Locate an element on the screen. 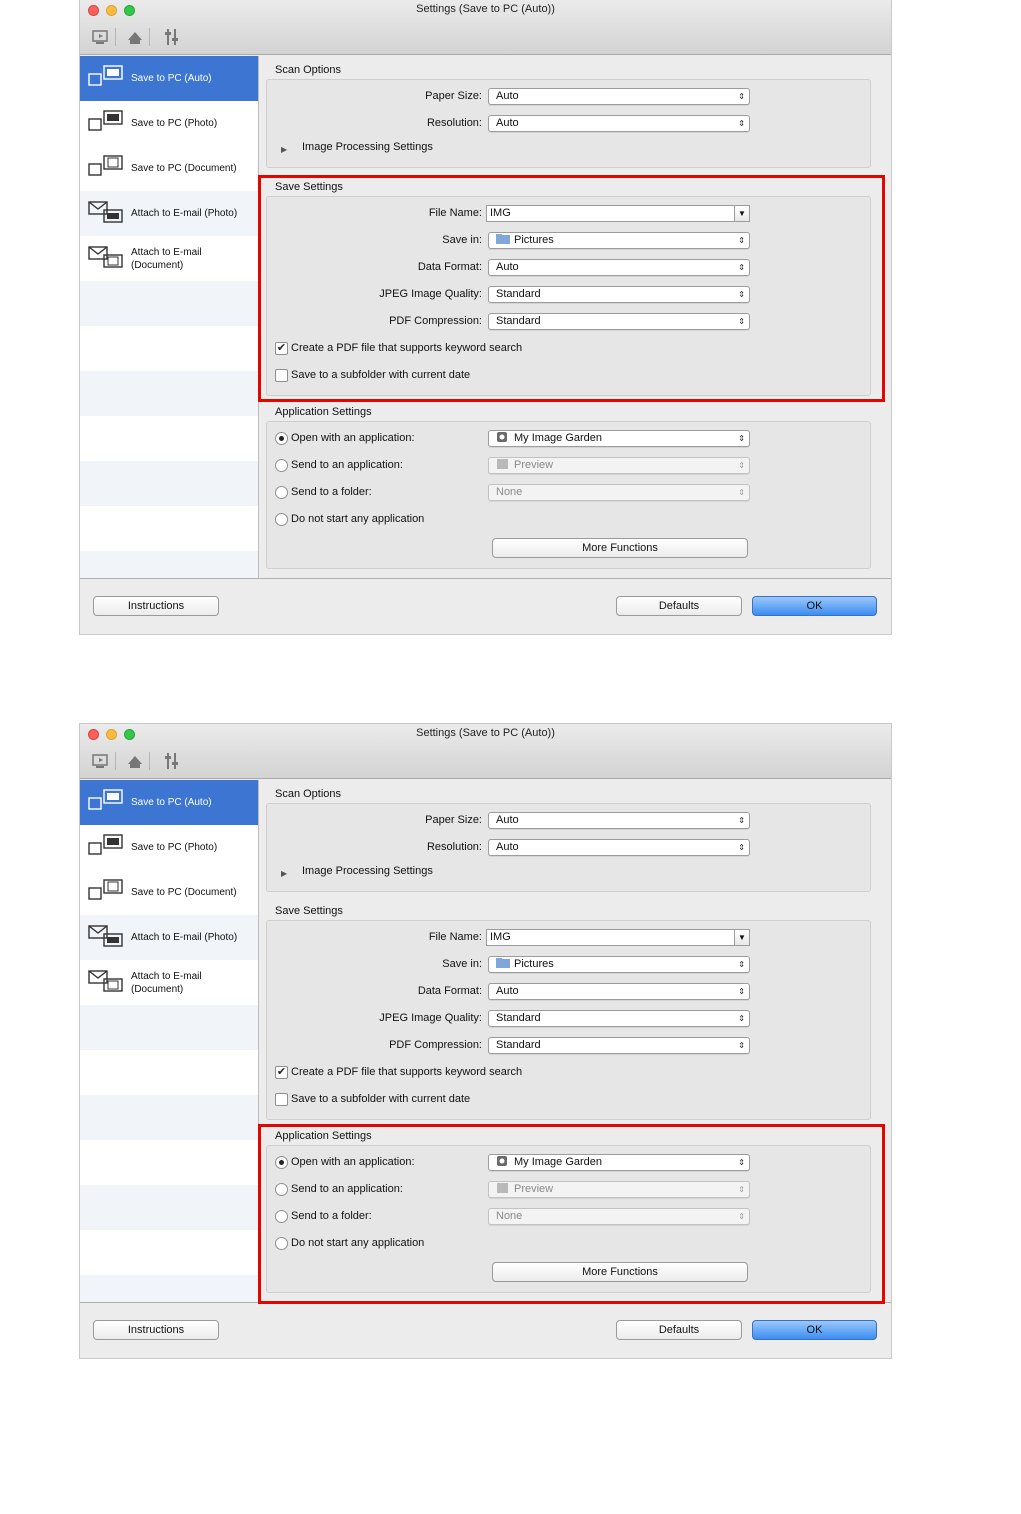  attach-email-document-icon is located at coordinates (105, 257).